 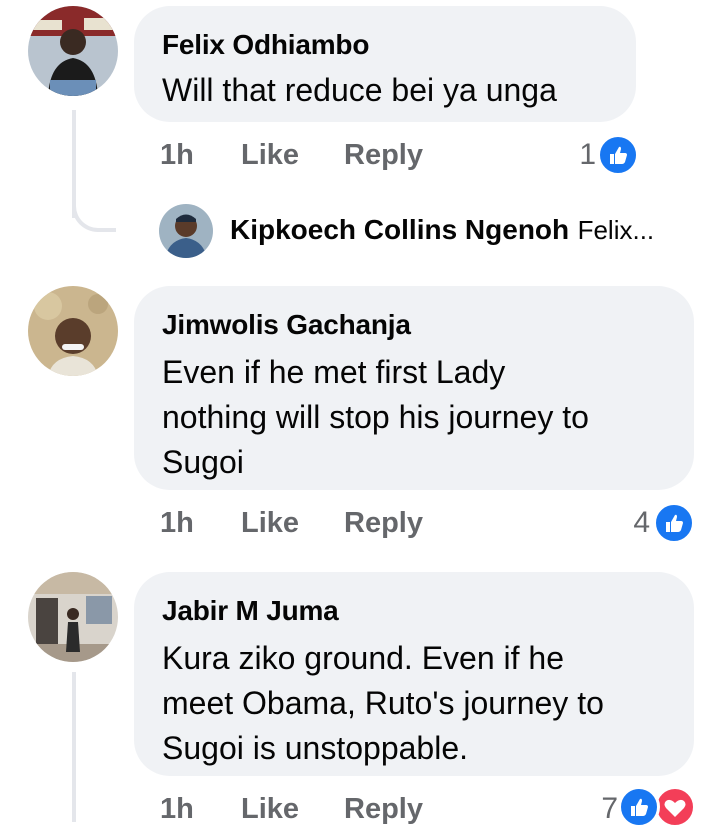 I want to click on comment-text: Will that reduce bei ya unga, so click(x=359, y=90).